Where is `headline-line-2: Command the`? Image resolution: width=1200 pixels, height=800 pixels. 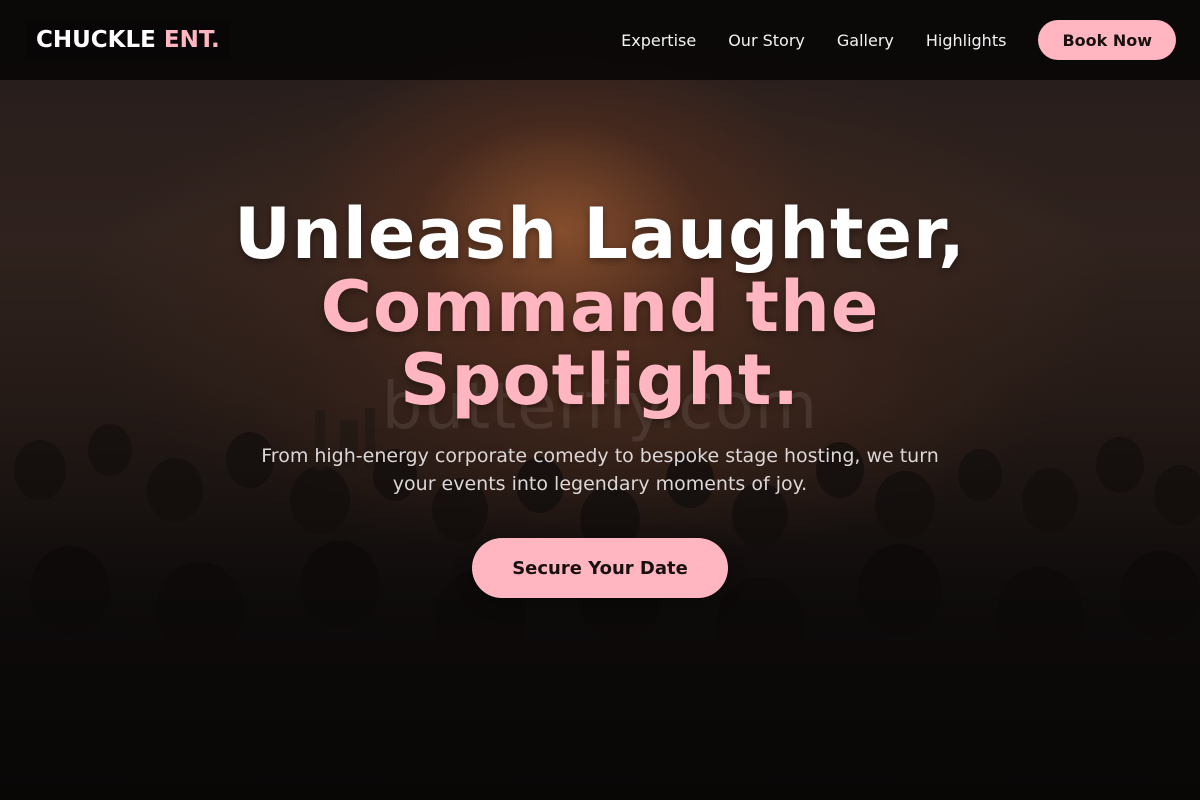
headline-line-2: Command the is located at coordinates (600, 307).